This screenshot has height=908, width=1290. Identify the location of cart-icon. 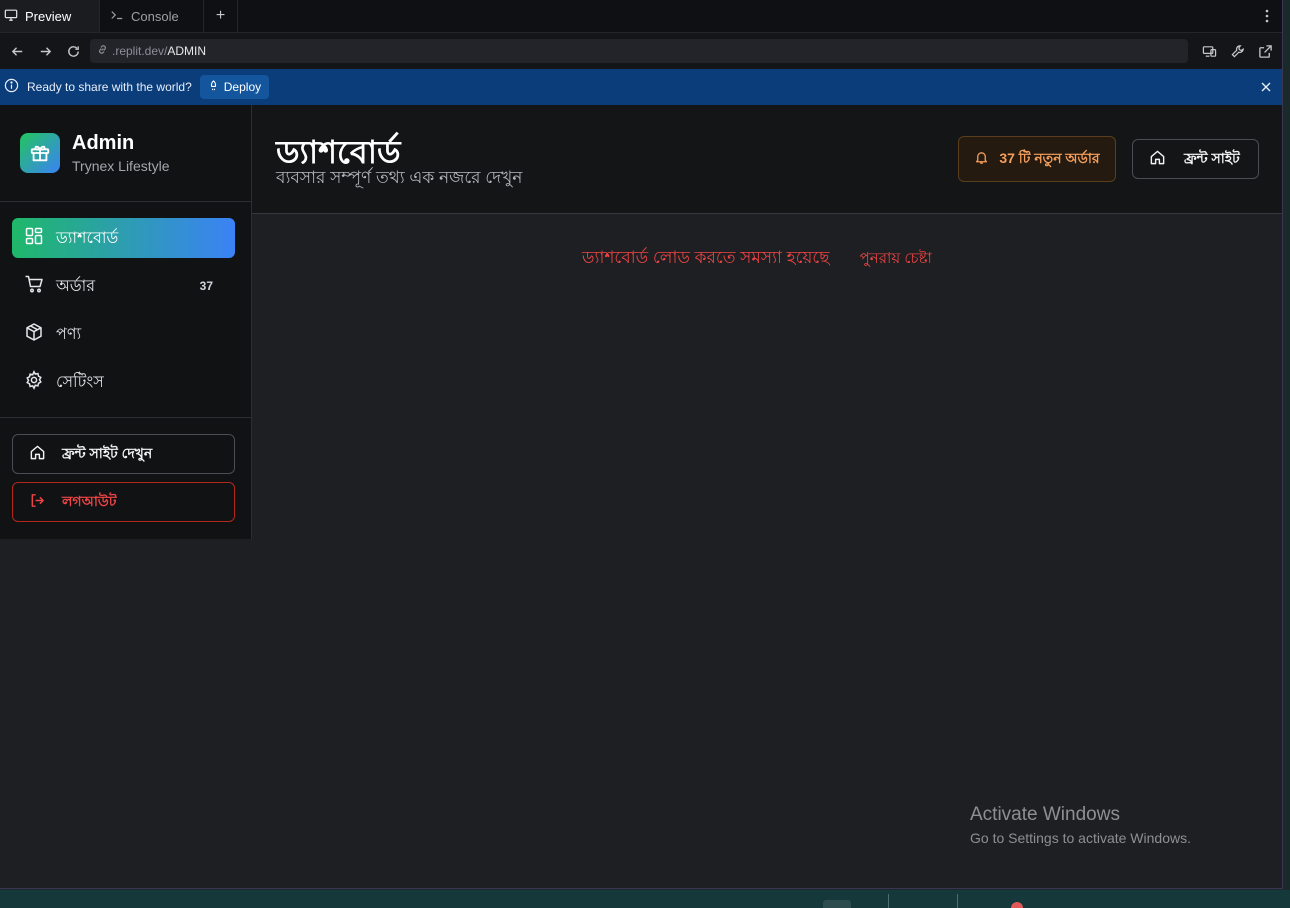
(34, 286).